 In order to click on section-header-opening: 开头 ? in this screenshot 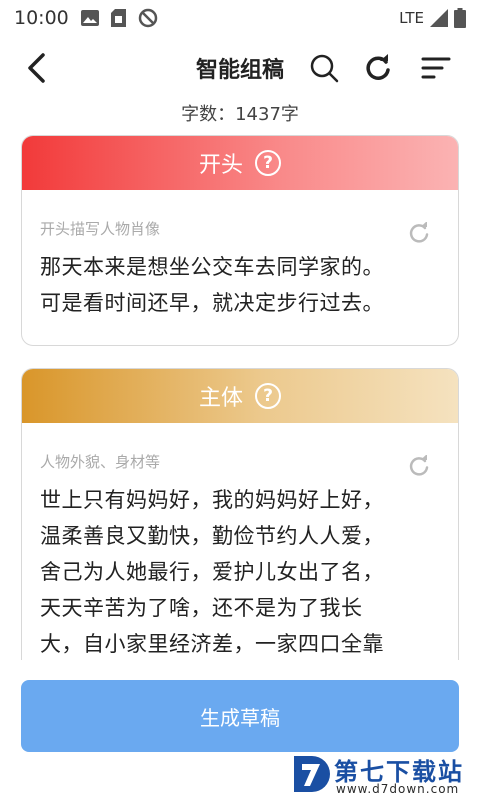, I will do `click(240, 163)`.